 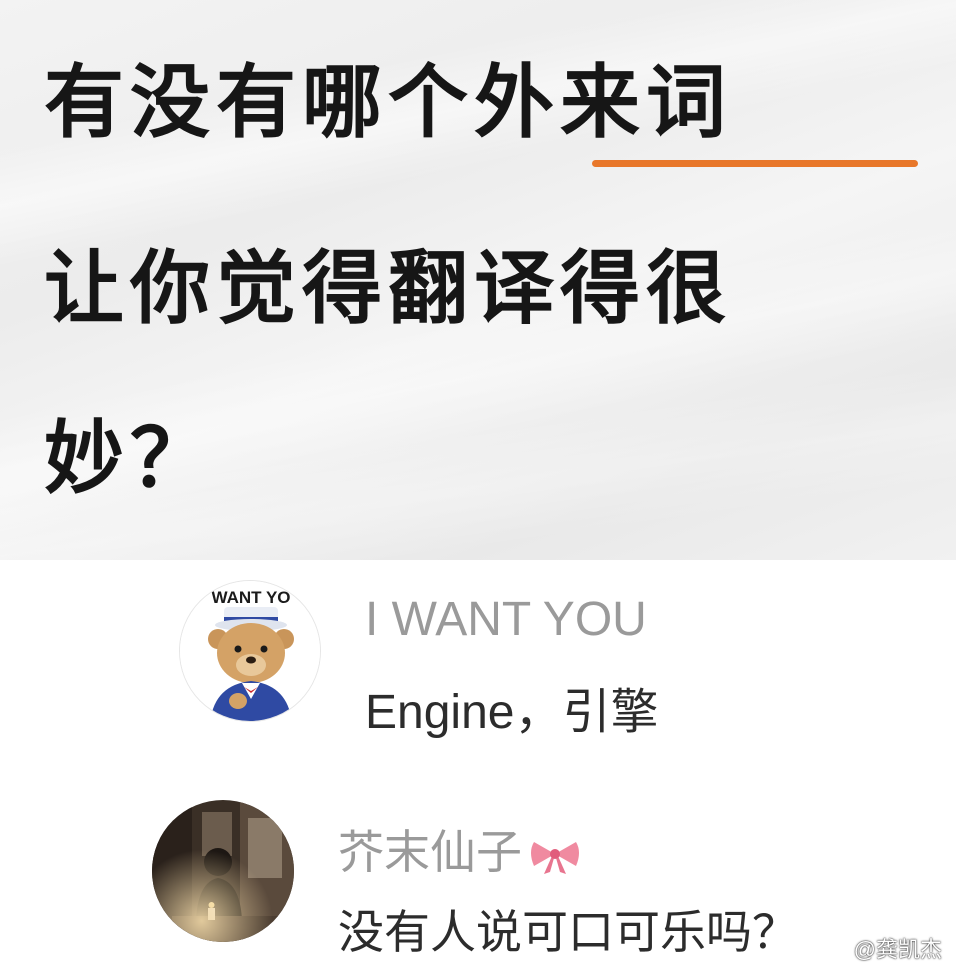 I want to click on comment-username-label: 芥末仙子, so click(x=430, y=852).